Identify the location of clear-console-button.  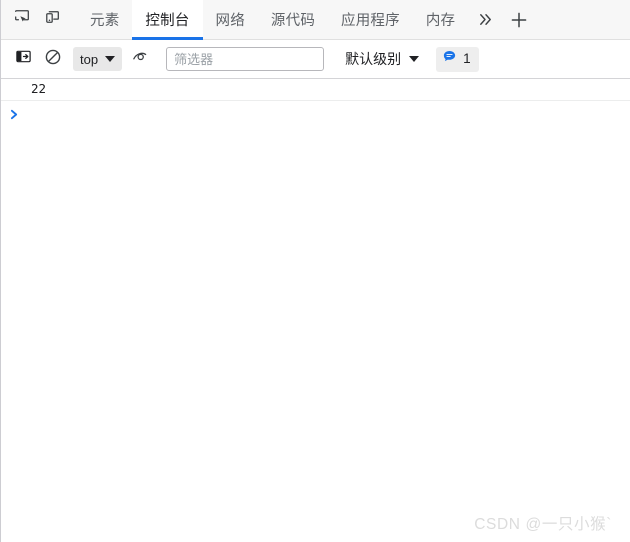
(53, 59).